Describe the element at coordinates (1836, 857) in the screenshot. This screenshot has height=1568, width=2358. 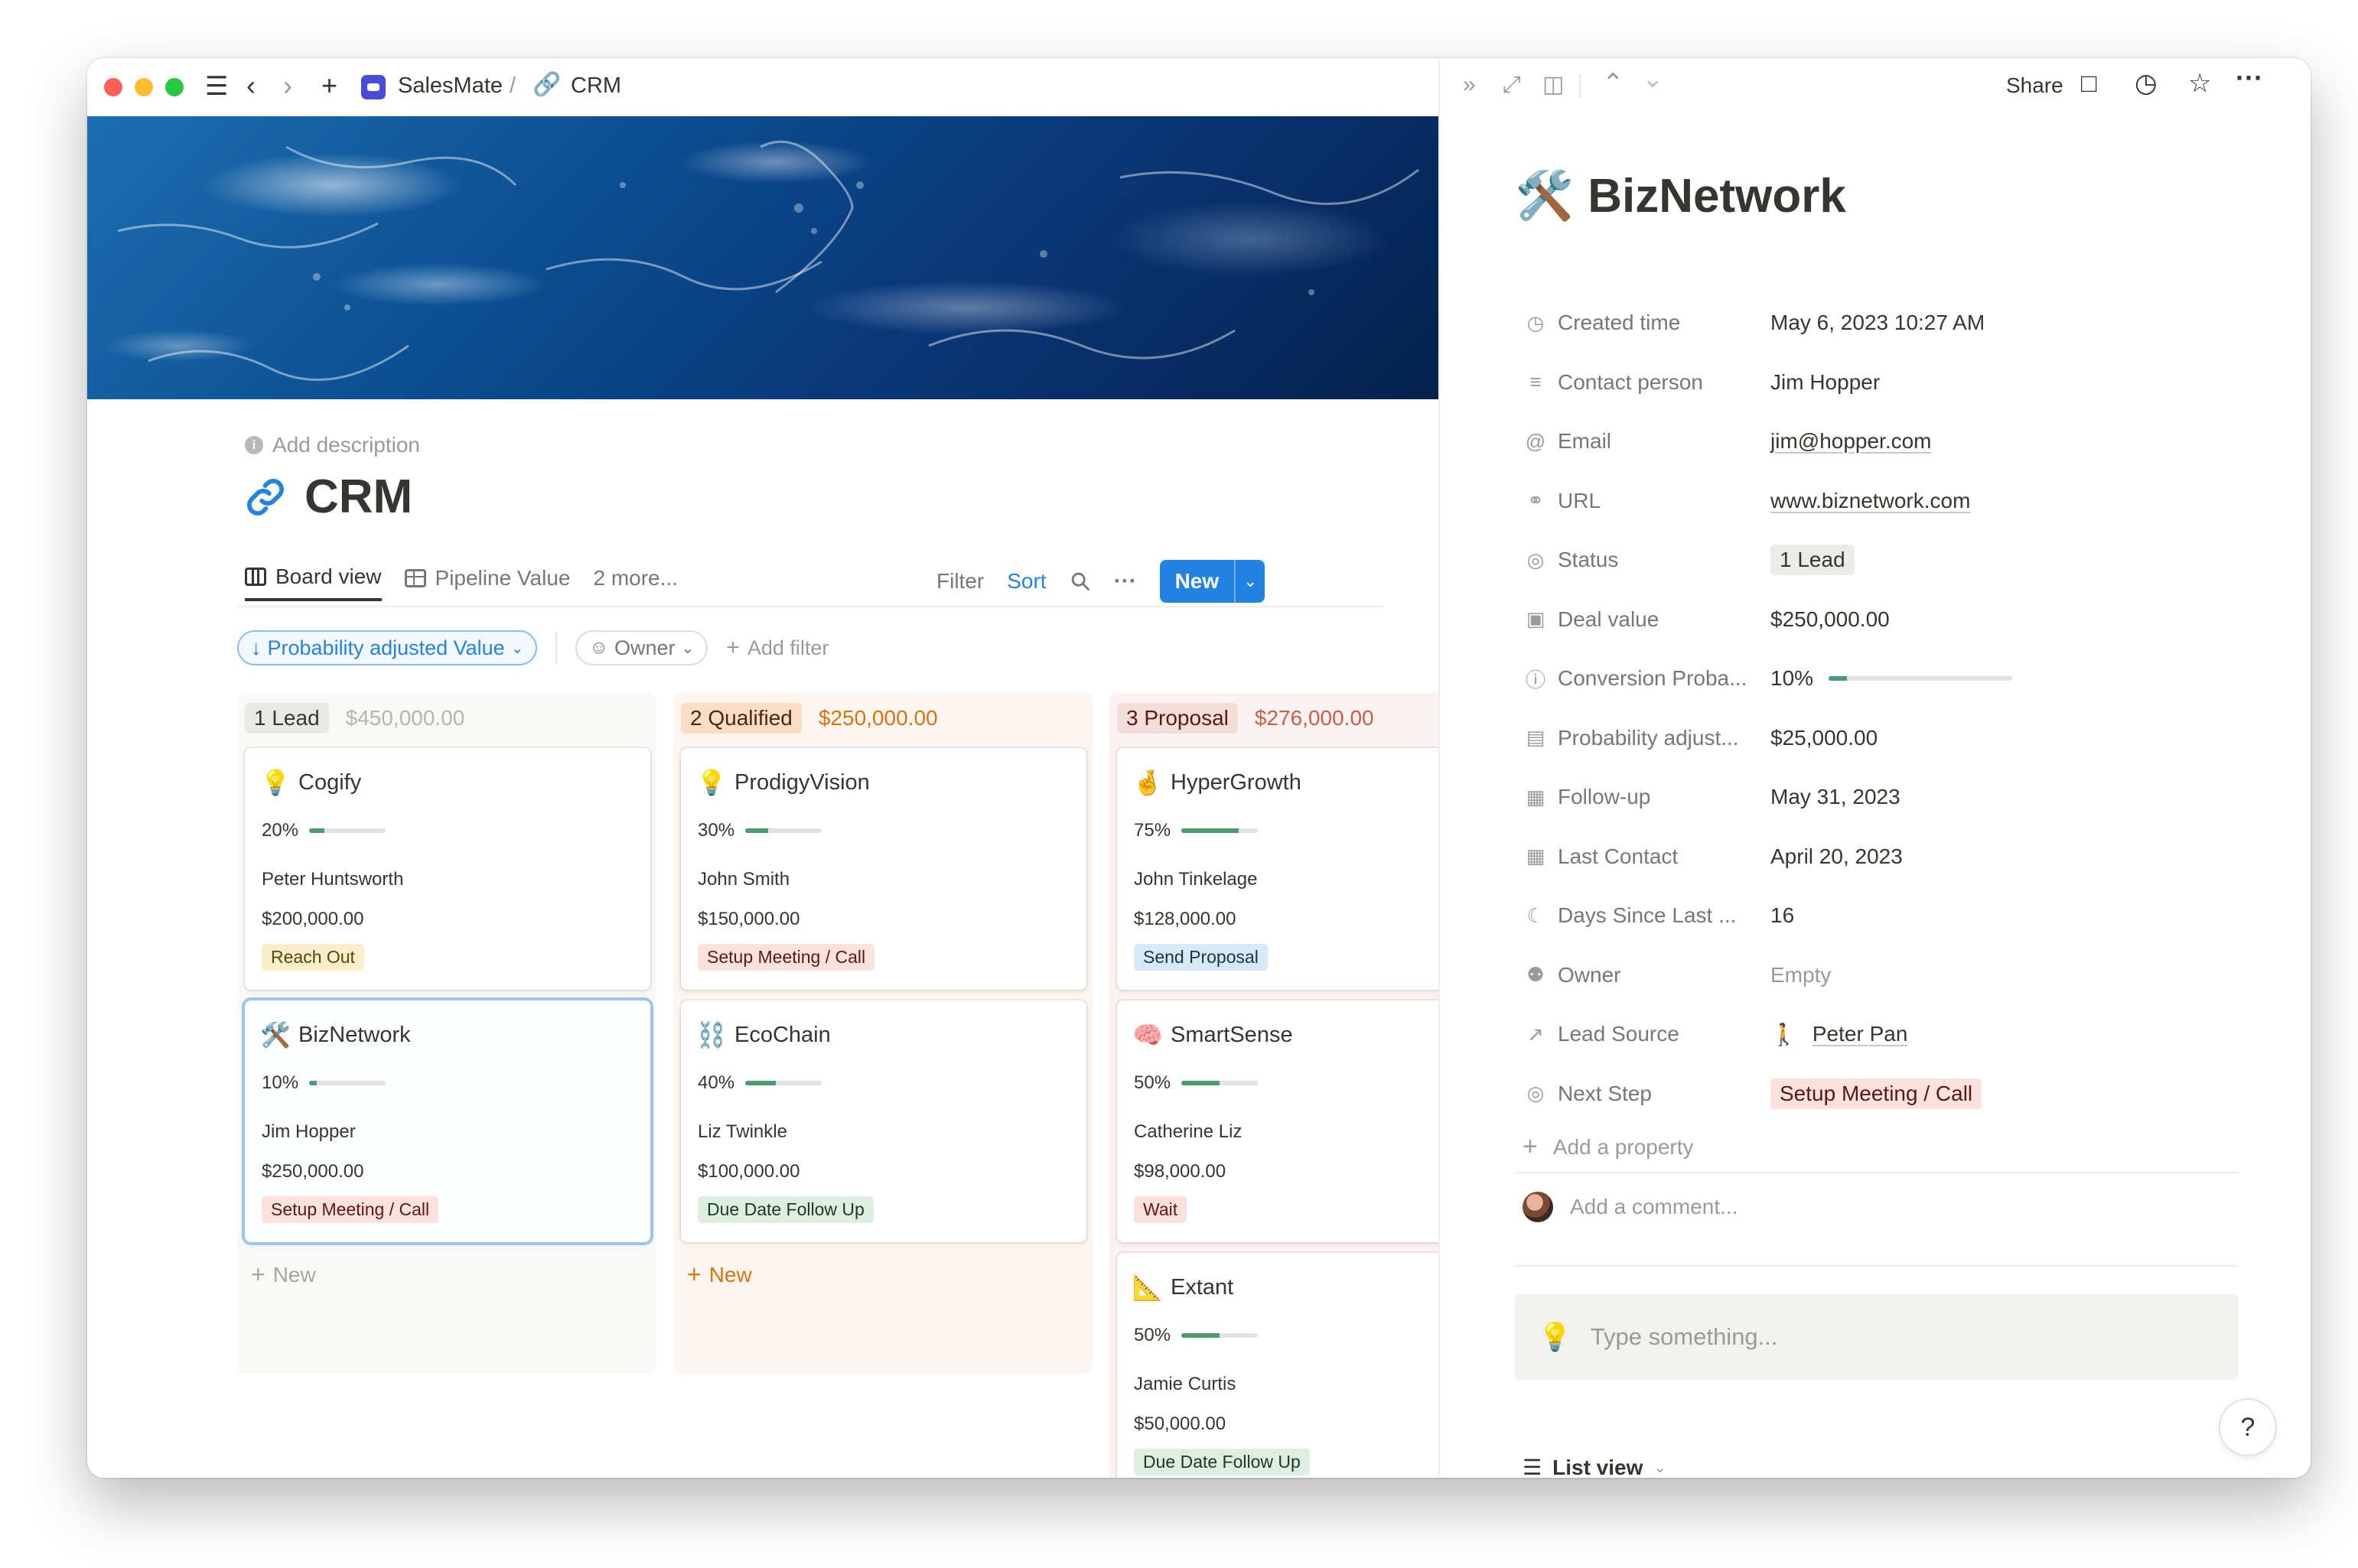
I see `property-value: April 20, 2023` at that location.